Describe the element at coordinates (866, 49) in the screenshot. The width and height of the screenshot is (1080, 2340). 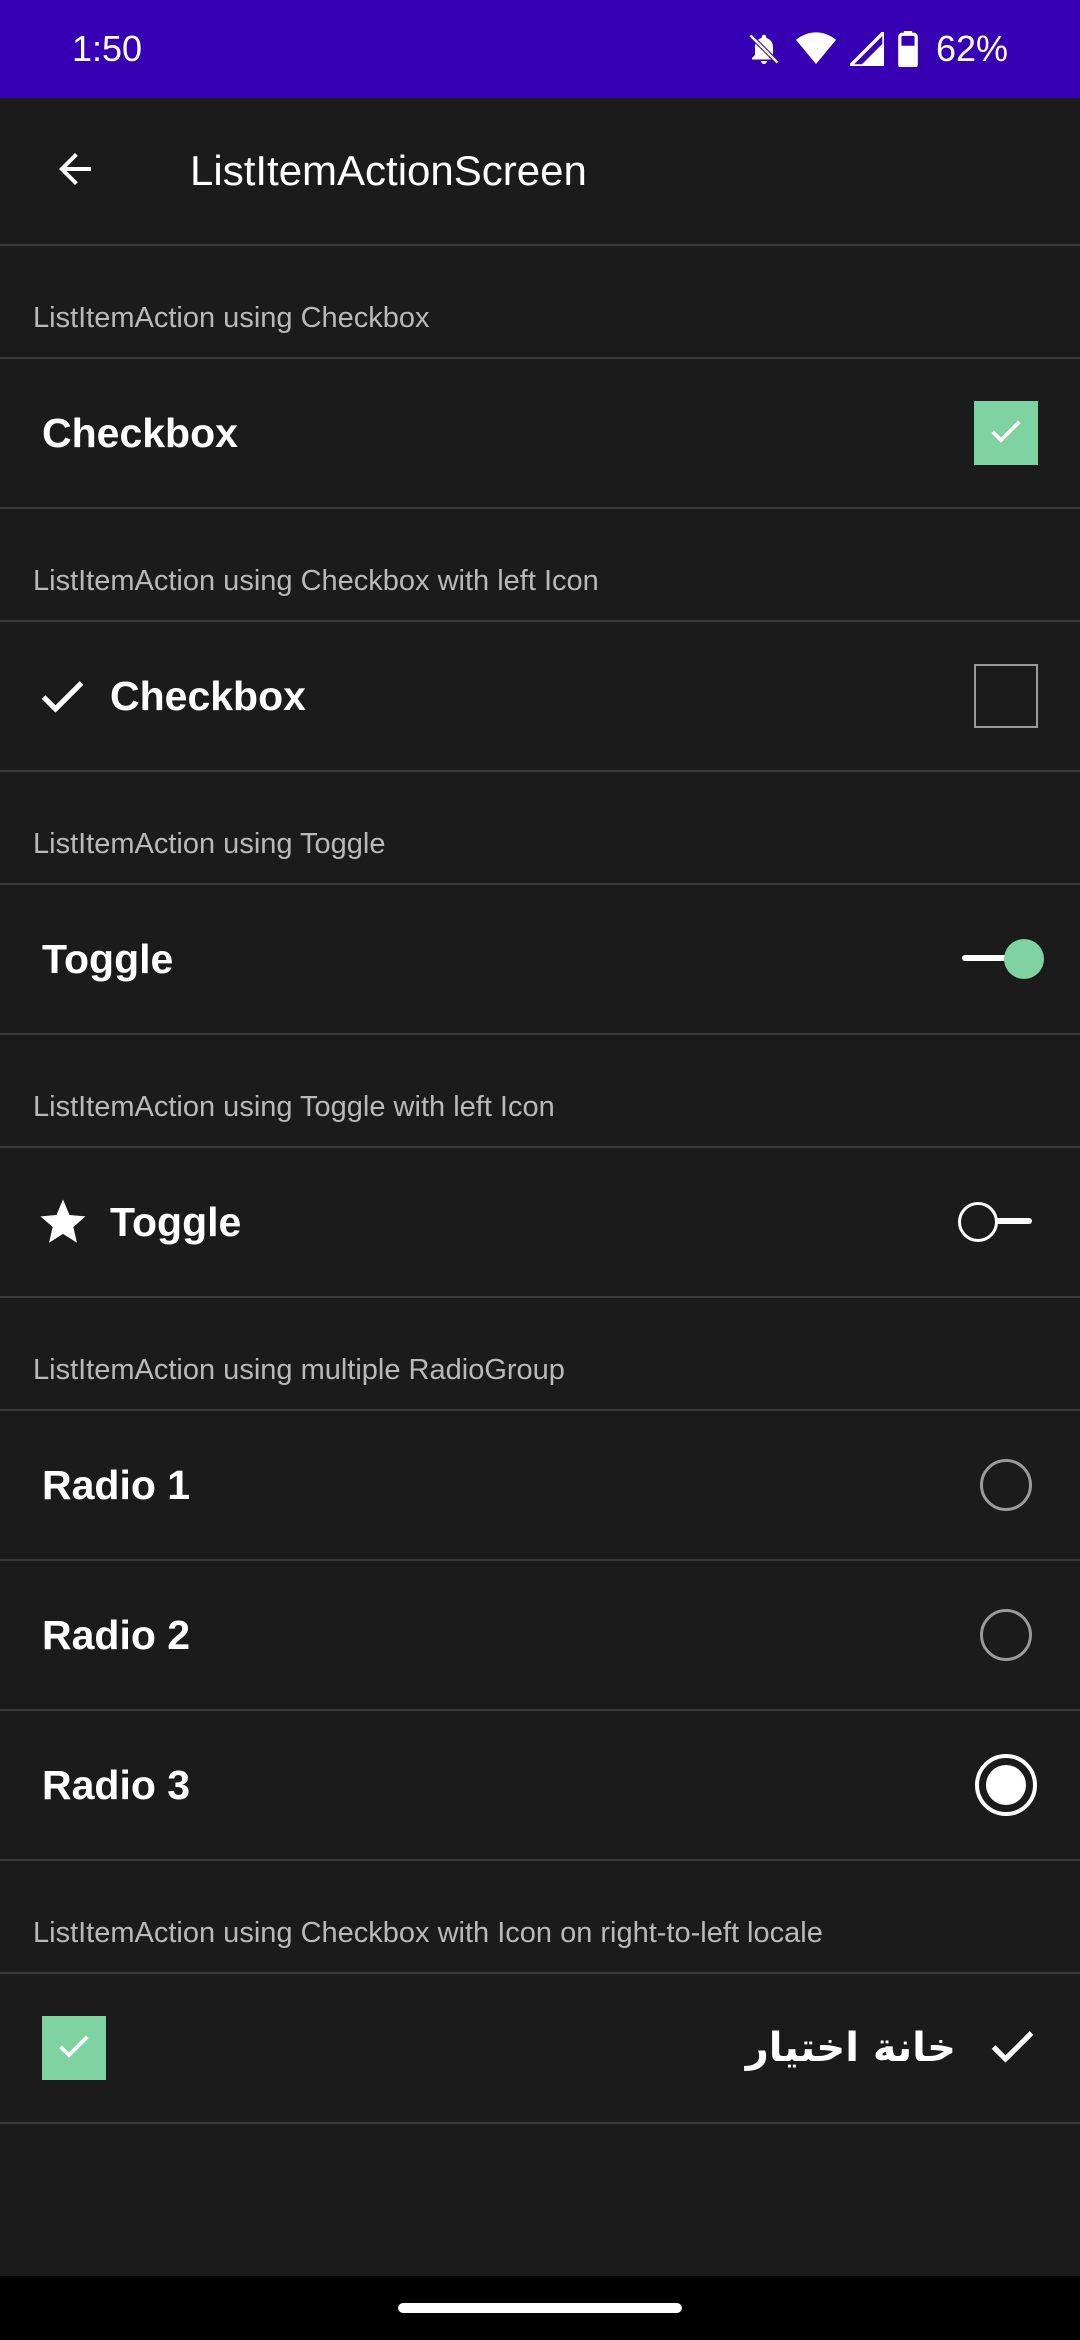
I see `signal-icon` at that location.